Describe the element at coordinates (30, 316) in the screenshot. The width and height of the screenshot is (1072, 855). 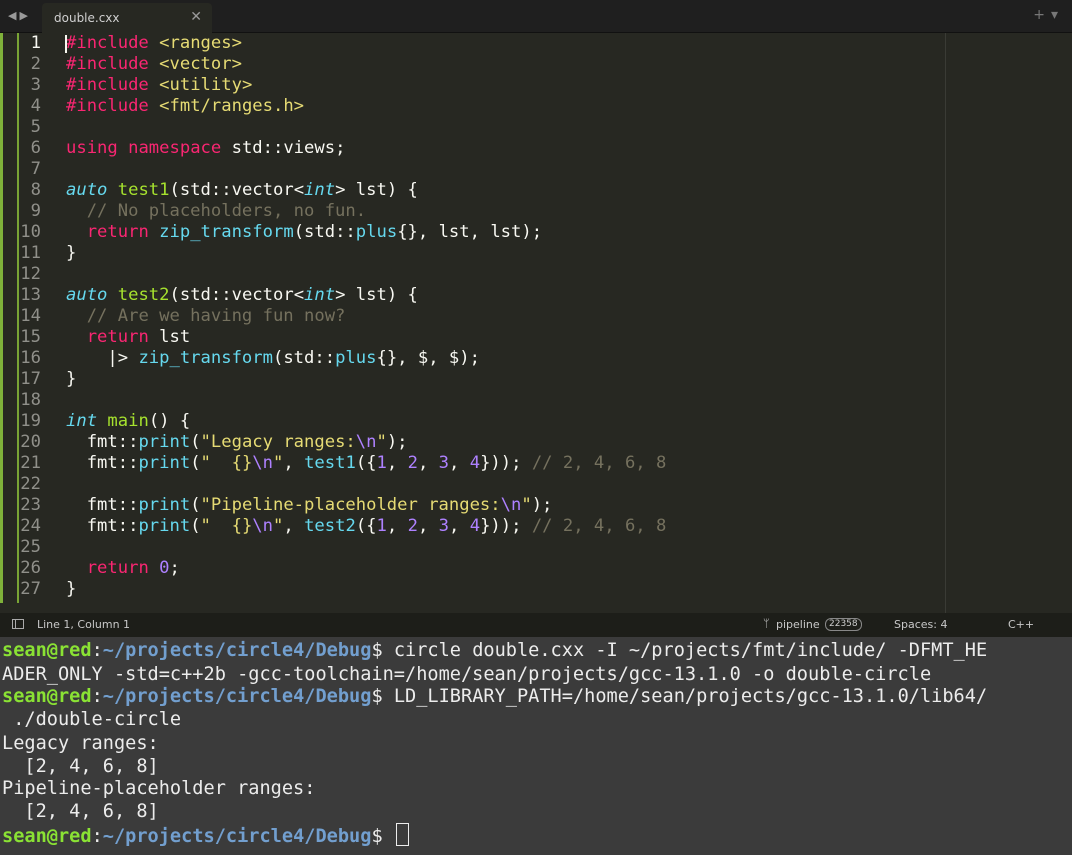
I see `line-number: 14` at that location.